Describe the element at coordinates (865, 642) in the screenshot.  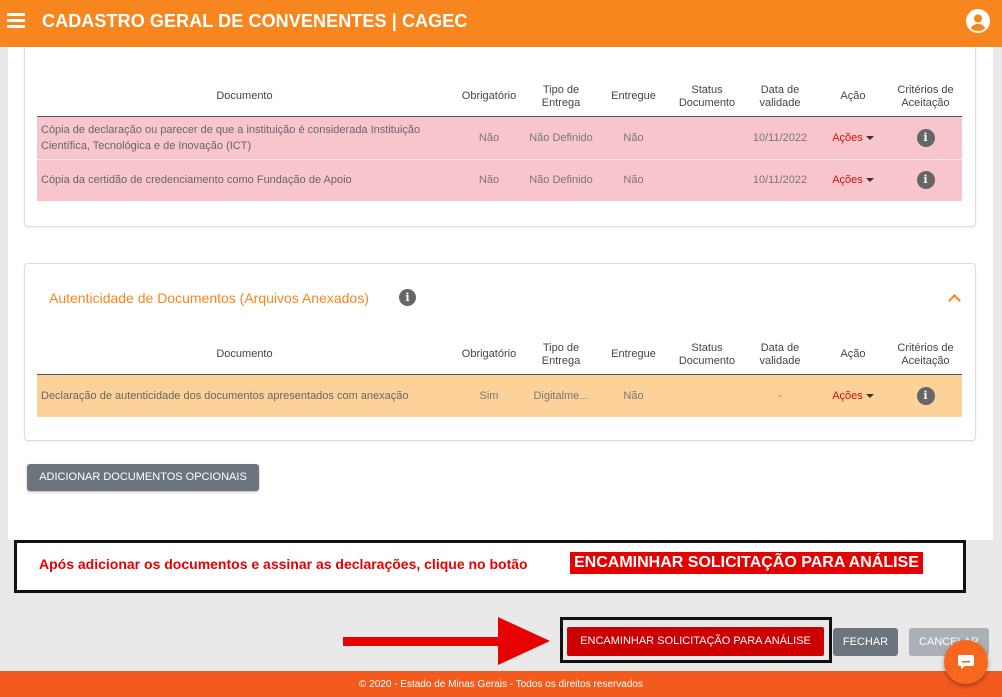
I see `close-button: FECHAR` at that location.